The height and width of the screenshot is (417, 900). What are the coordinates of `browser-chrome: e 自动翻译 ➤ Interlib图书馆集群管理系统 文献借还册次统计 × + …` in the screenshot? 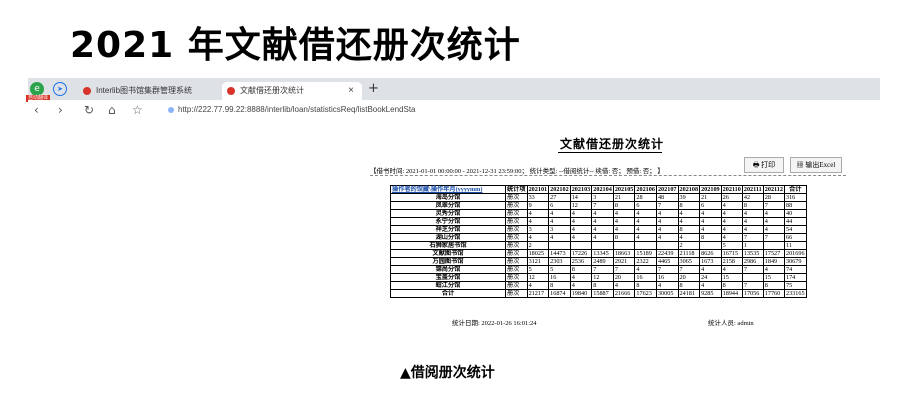 It's located at (453, 100).